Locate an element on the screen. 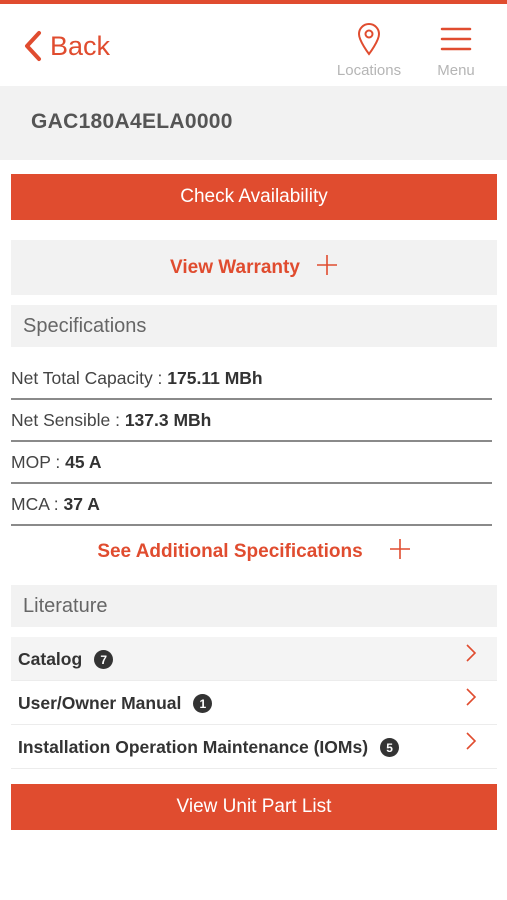 The image size is (507, 900). model-bar: GAC180A4ELA0000 is located at coordinates (253, 123).